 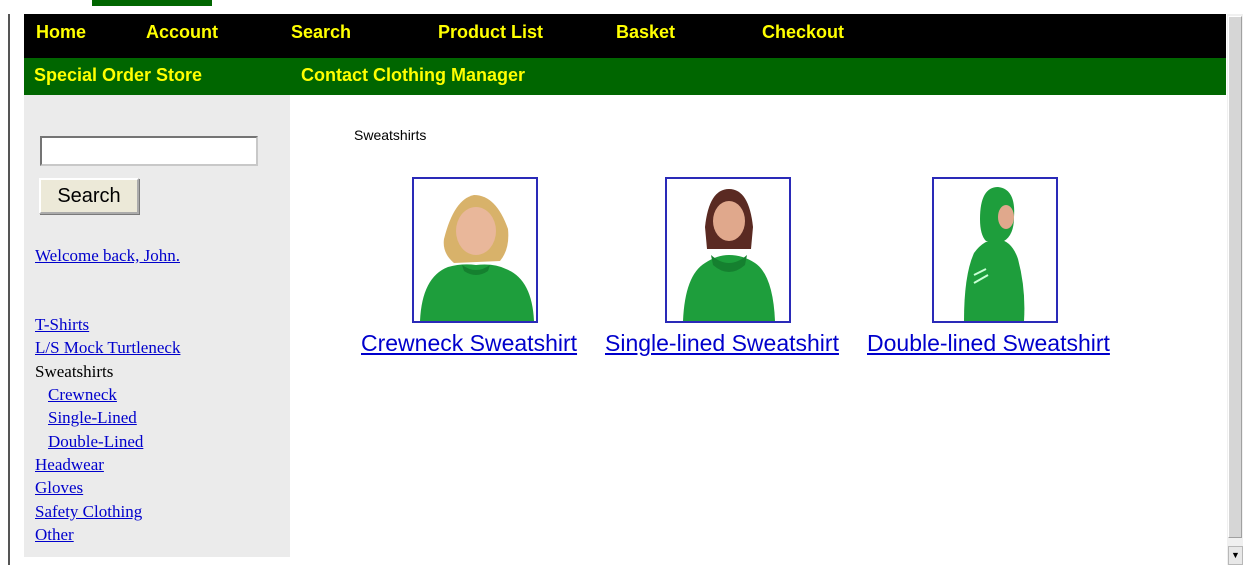 I want to click on nav-account: Account, so click(x=182, y=32).